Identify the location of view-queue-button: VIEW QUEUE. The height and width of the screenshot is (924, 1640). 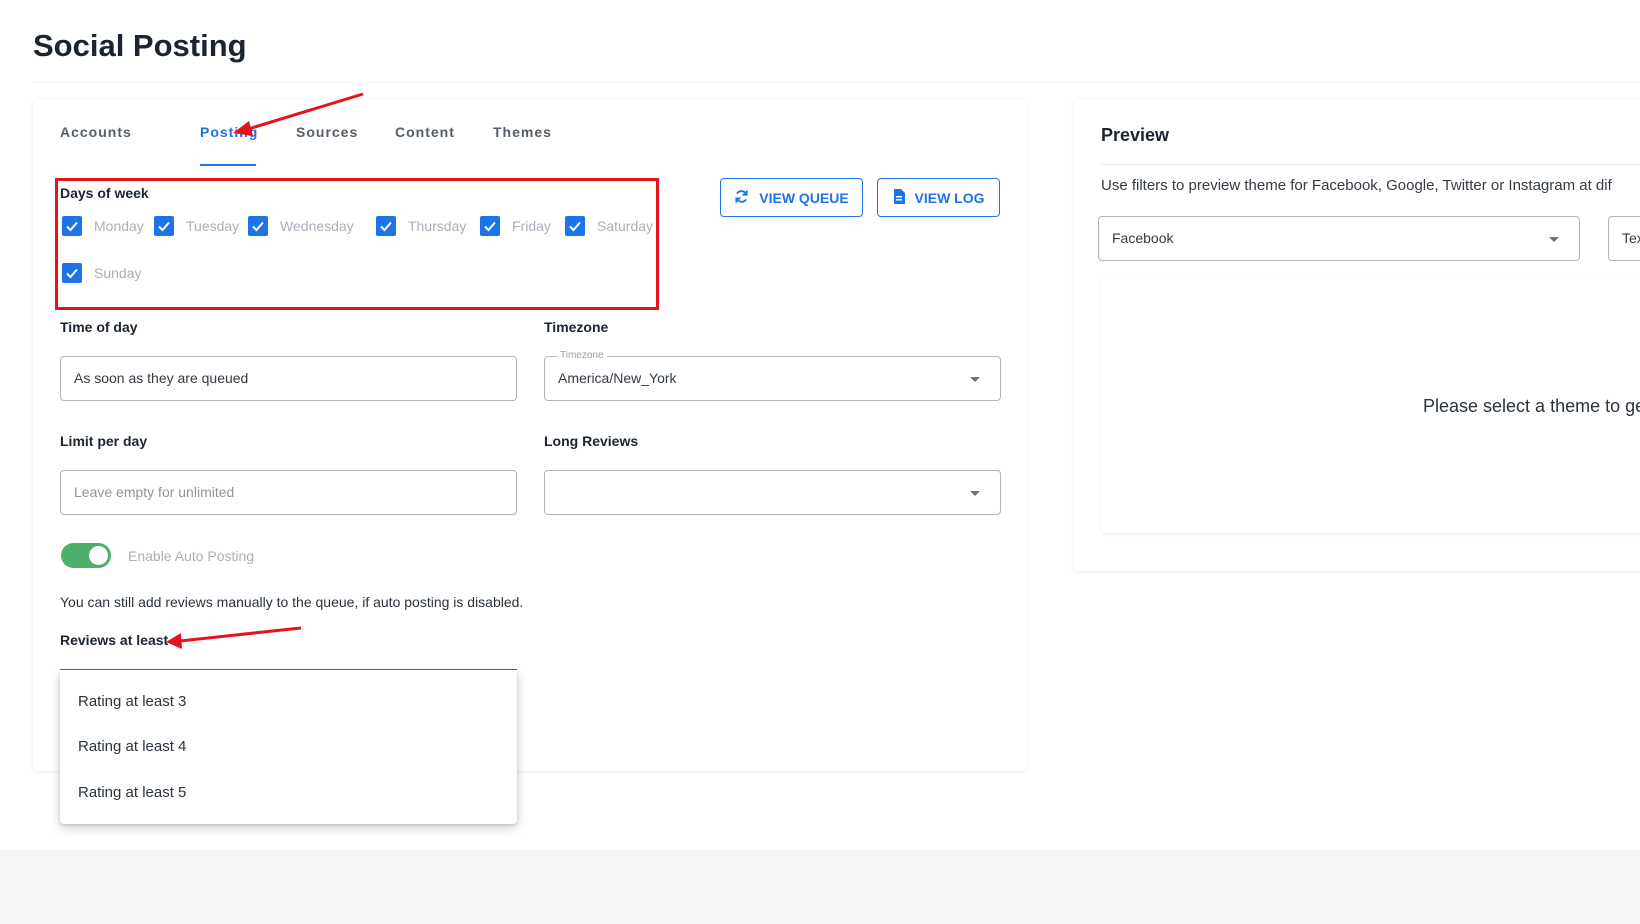
(791, 197).